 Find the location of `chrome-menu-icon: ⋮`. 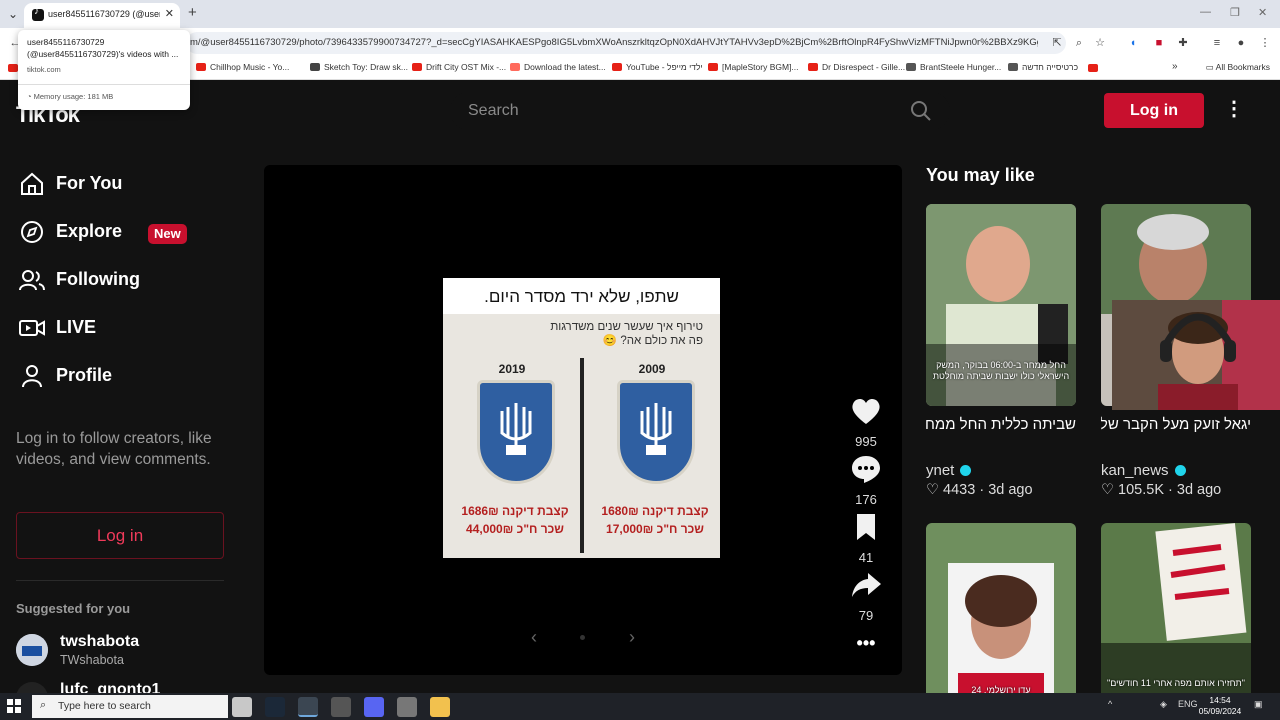

chrome-menu-icon: ⋮ is located at coordinates (1265, 43).